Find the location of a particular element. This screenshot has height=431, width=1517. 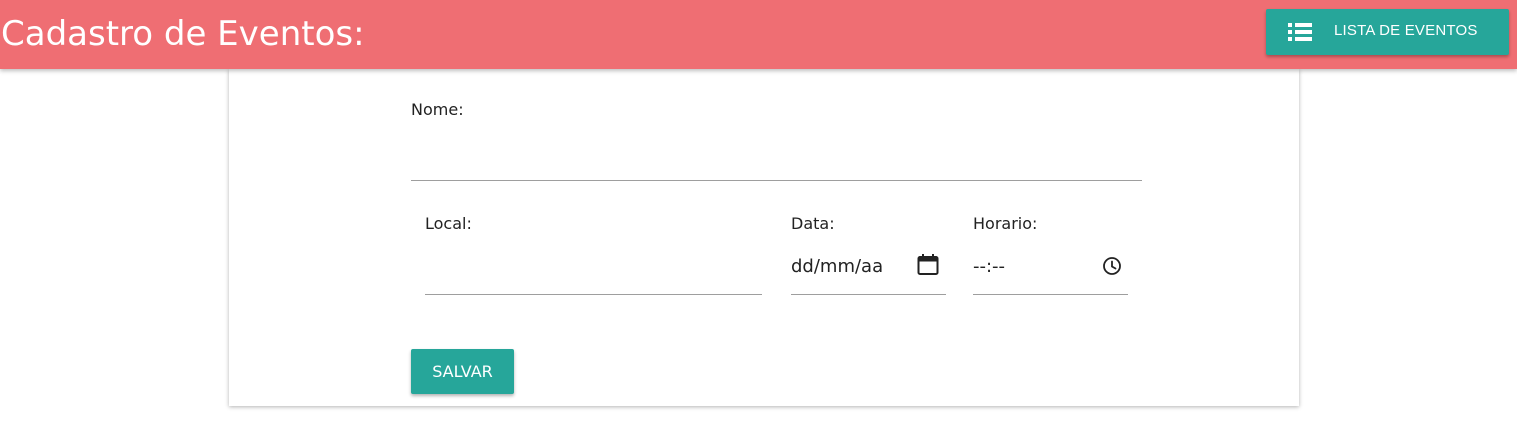

local-input is located at coordinates (593, 275).